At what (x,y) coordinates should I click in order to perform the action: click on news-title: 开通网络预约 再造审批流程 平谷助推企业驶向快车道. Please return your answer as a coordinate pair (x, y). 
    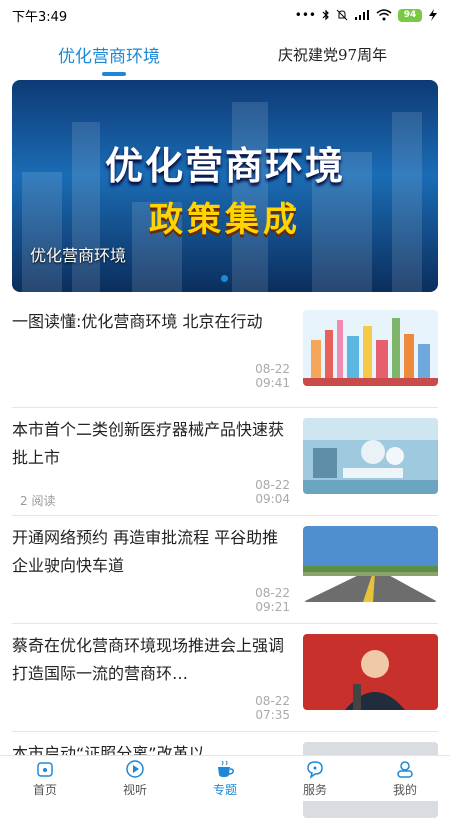
    Looking at the image, I should click on (145, 551).